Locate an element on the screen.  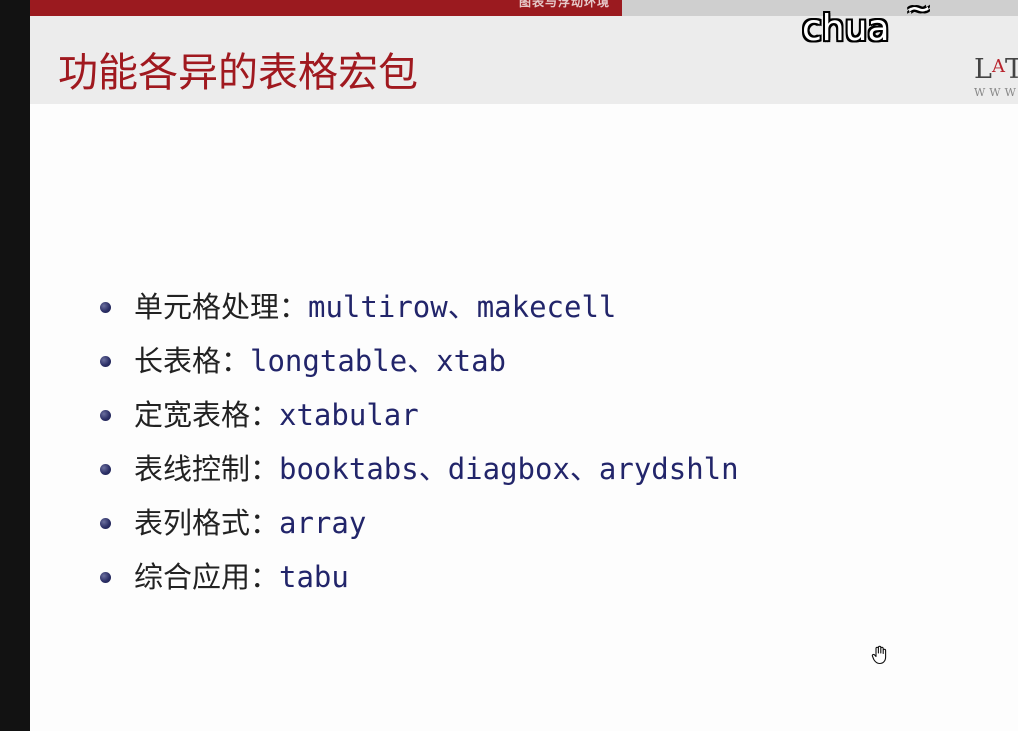
watermark-text: chua is located at coordinates (846, 28).